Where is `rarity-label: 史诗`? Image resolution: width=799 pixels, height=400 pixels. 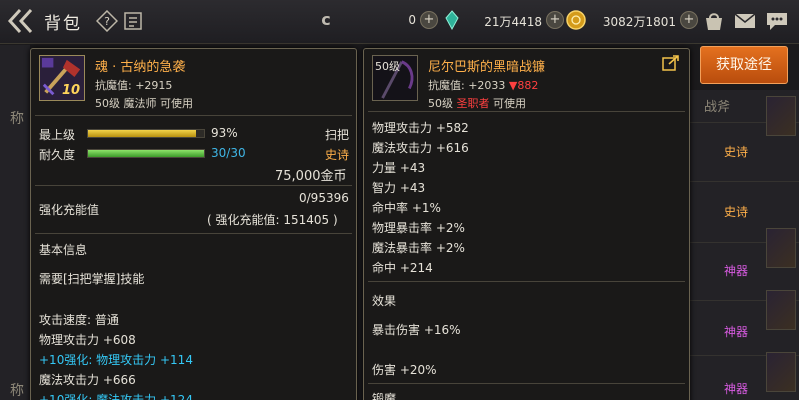
rarity-label: 史诗 is located at coordinates (337, 155).